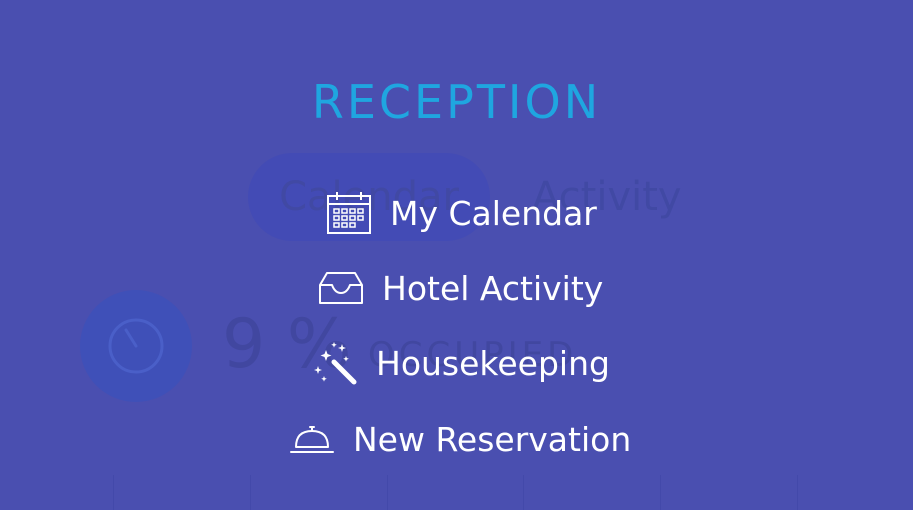 Image resolution: width=913 pixels, height=510 pixels. Describe the element at coordinates (335, 363) in the screenshot. I see `magic-wand-icon` at that location.